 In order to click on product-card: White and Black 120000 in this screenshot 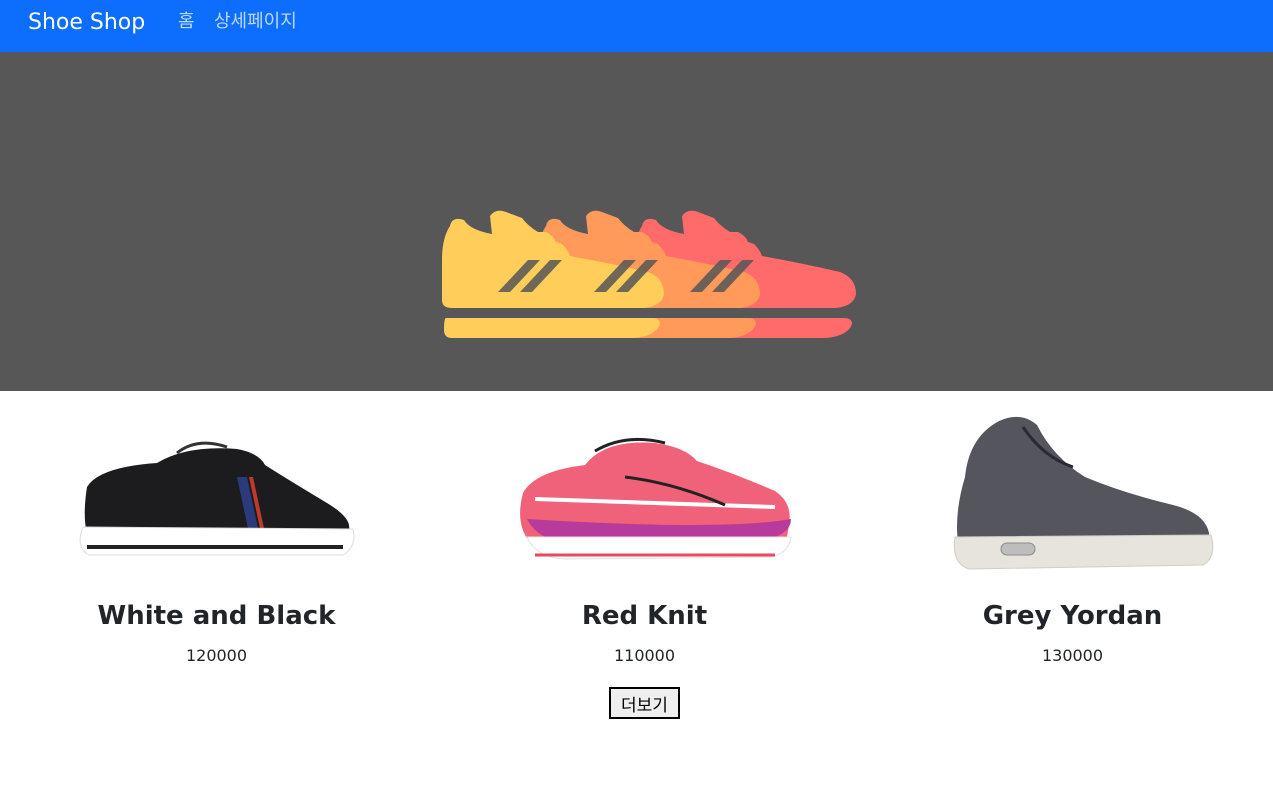, I will do `click(216, 541)`.